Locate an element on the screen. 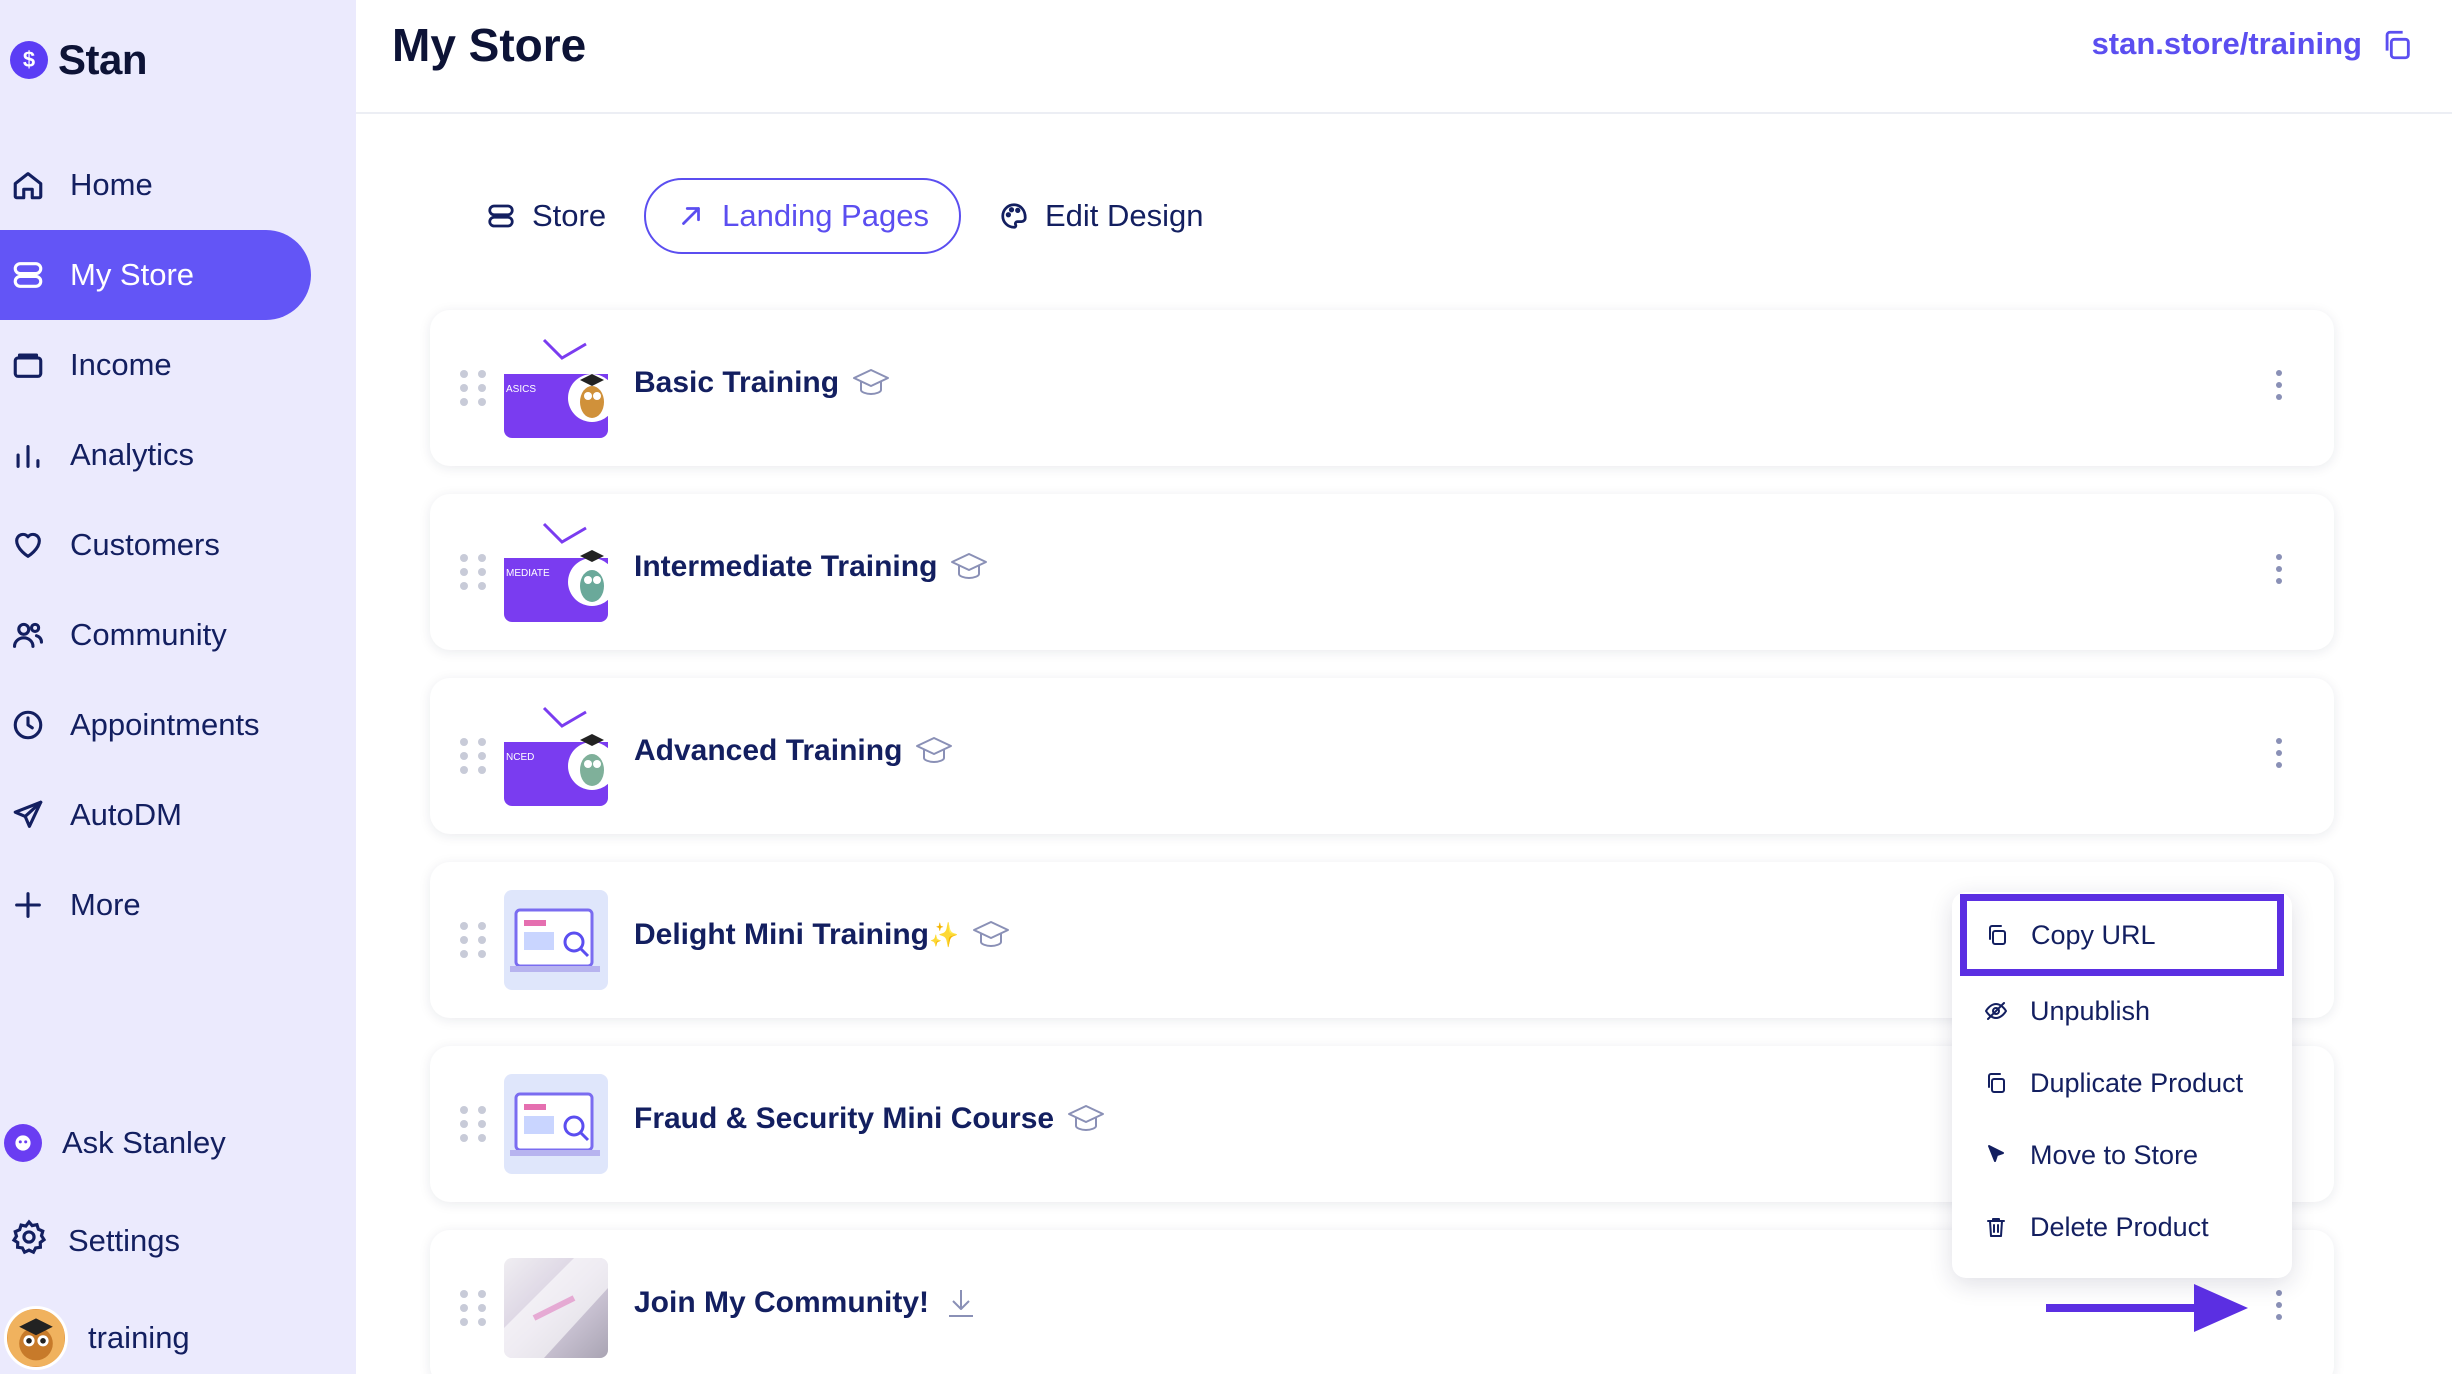  nav-label: Customers is located at coordinates (145, 544).